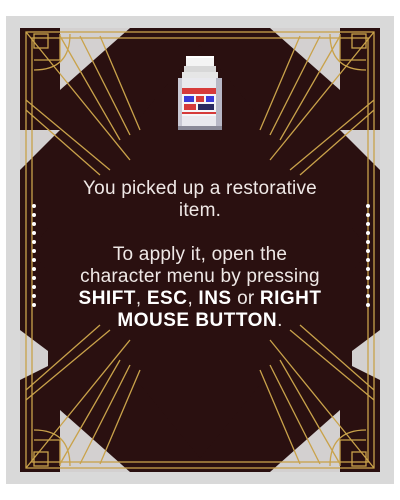 Image resolution: width=400 pixels, height=500 pixels. What do you see at coordinates (280, 320) in the screenshot?
I see `message-end: .` at bounding box center [280, 320].